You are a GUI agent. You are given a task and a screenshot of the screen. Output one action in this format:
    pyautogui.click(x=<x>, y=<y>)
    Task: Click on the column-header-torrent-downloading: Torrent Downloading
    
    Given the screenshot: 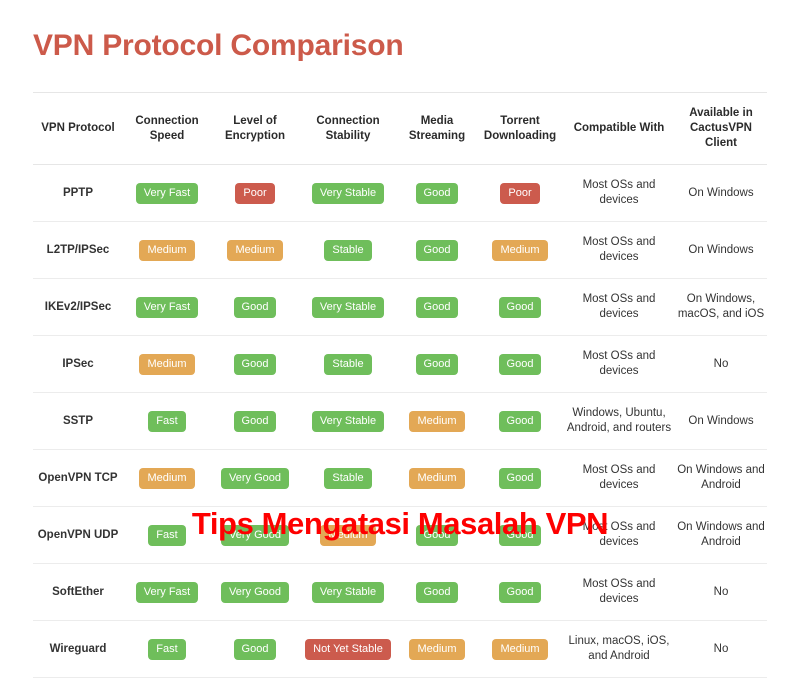 What is the action you would take?
    pyautogui.click(x=520, y=128)
    